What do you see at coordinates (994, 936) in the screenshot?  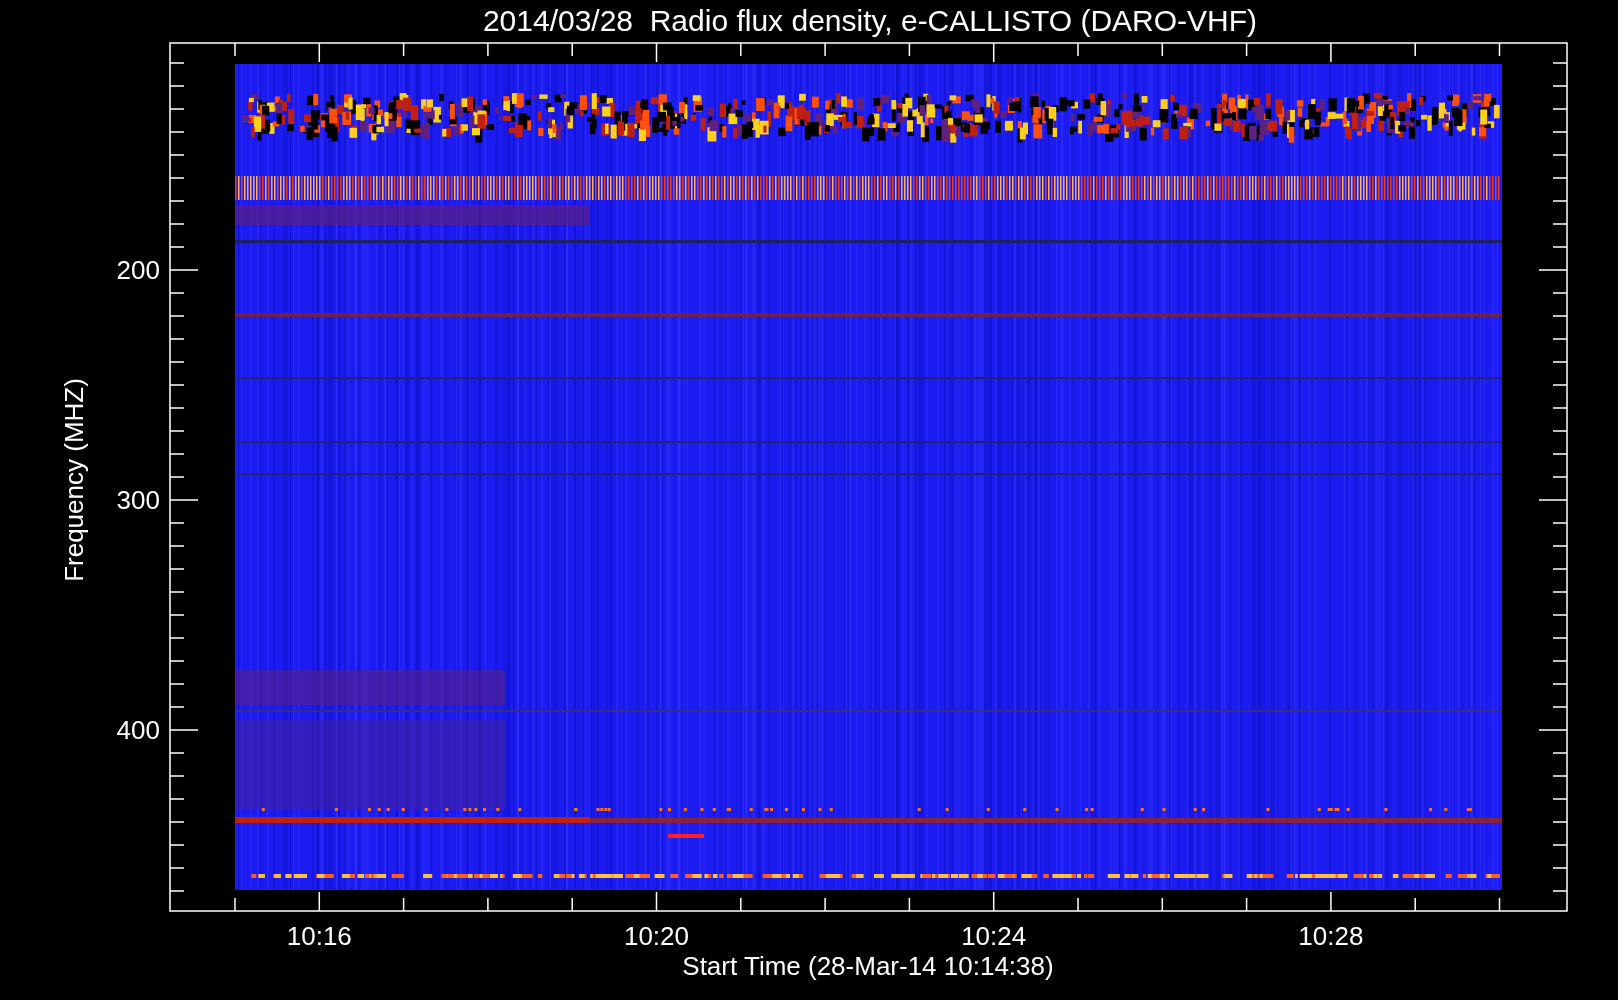 I see `tick-label: 10:24` at bounding box center [994, 936].